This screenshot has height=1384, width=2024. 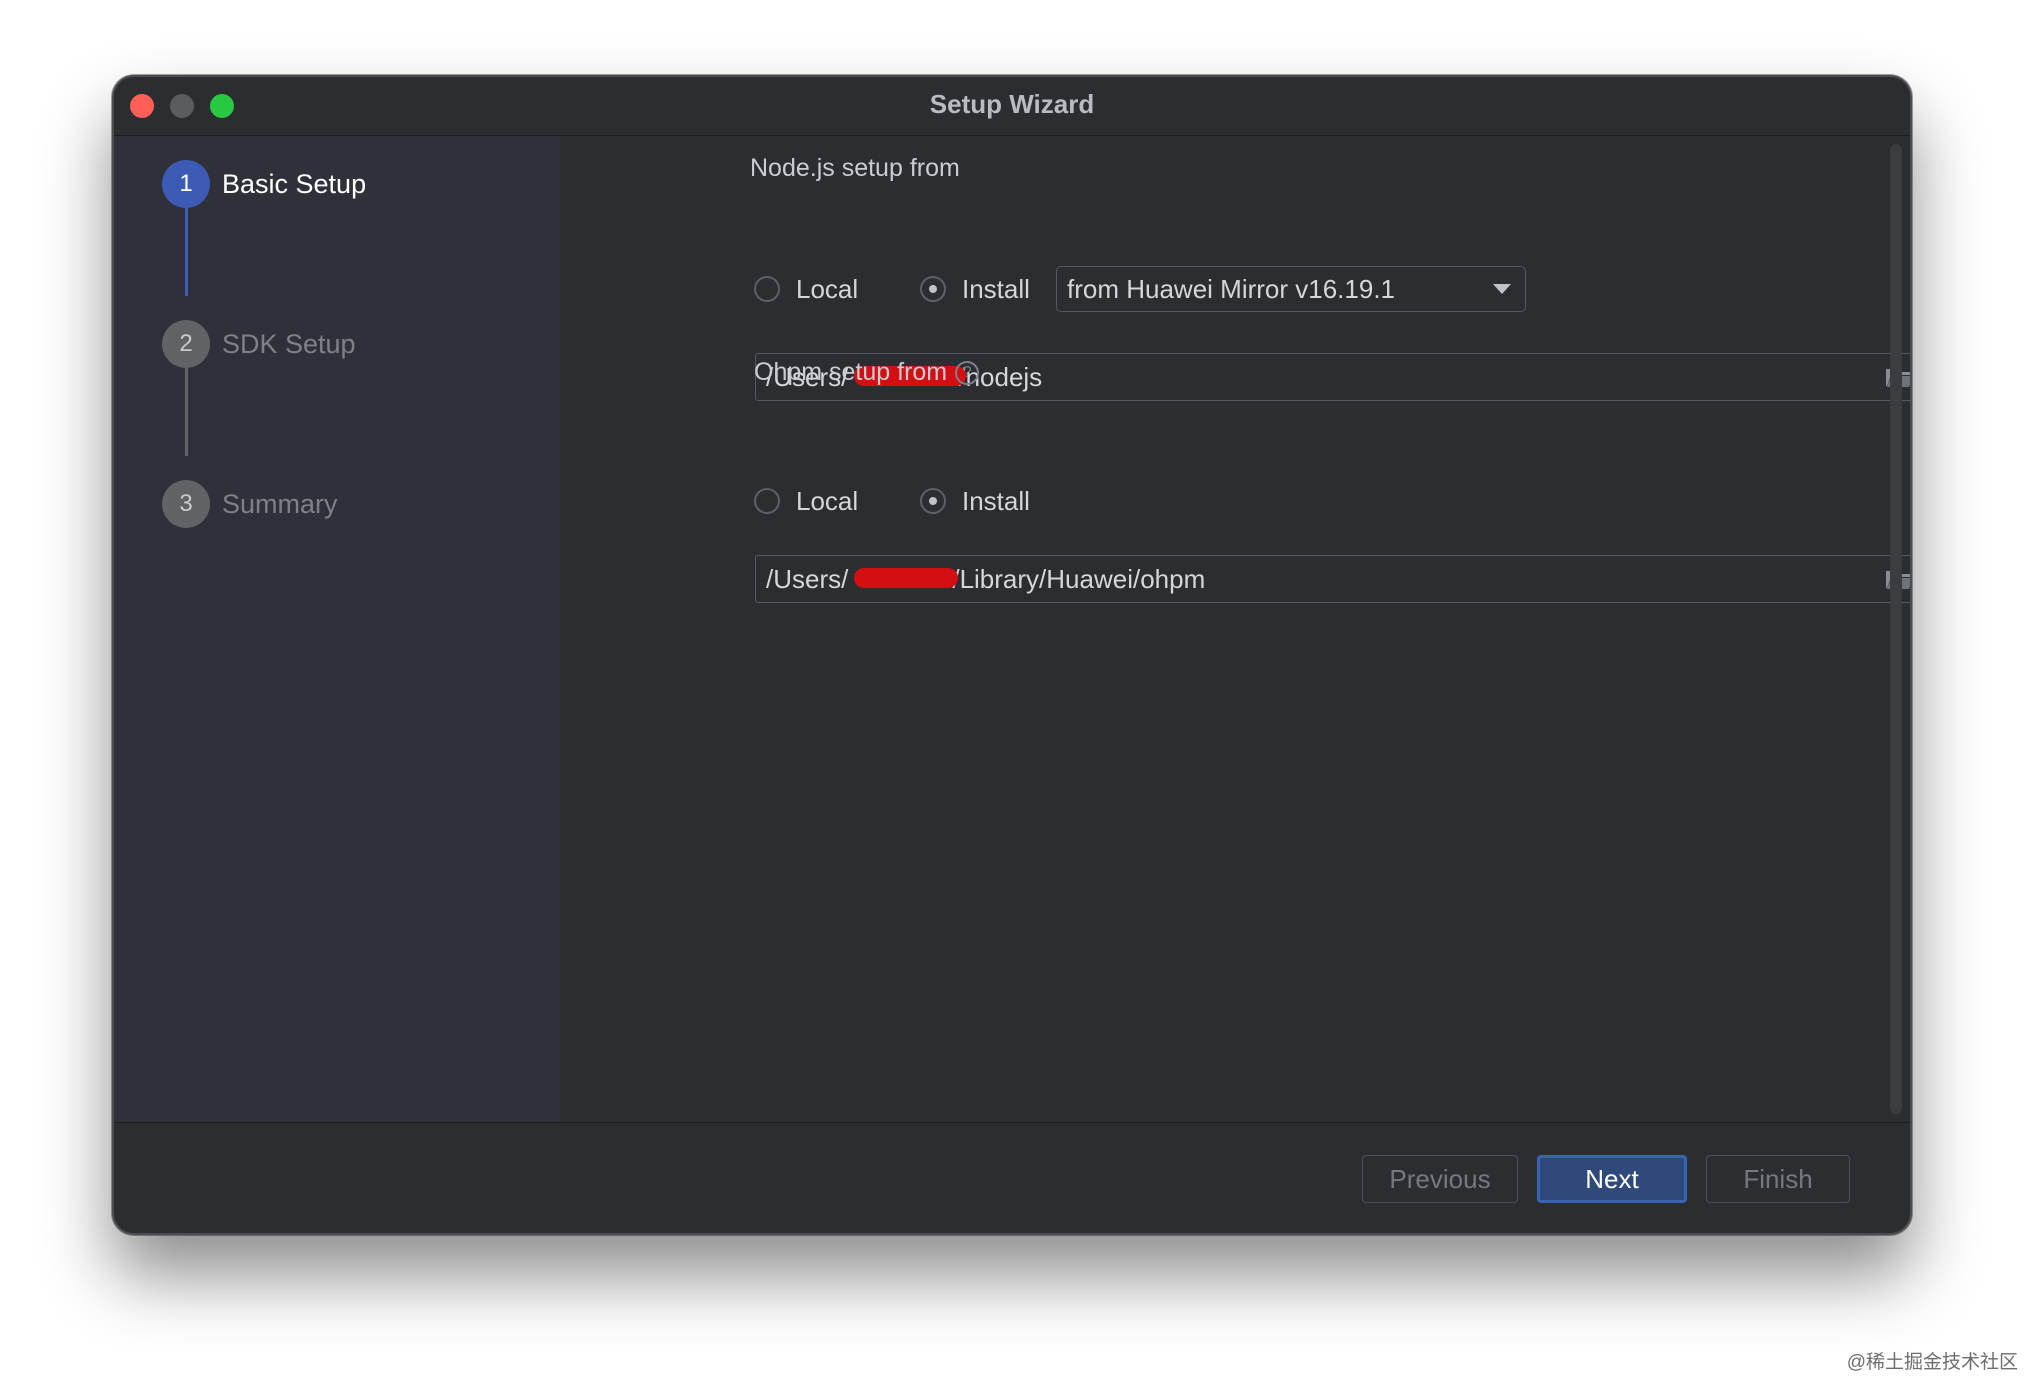 I want to click on mirror-select-value: from Huawei Mirror v16.19.1, so click(x=1231, y=288).